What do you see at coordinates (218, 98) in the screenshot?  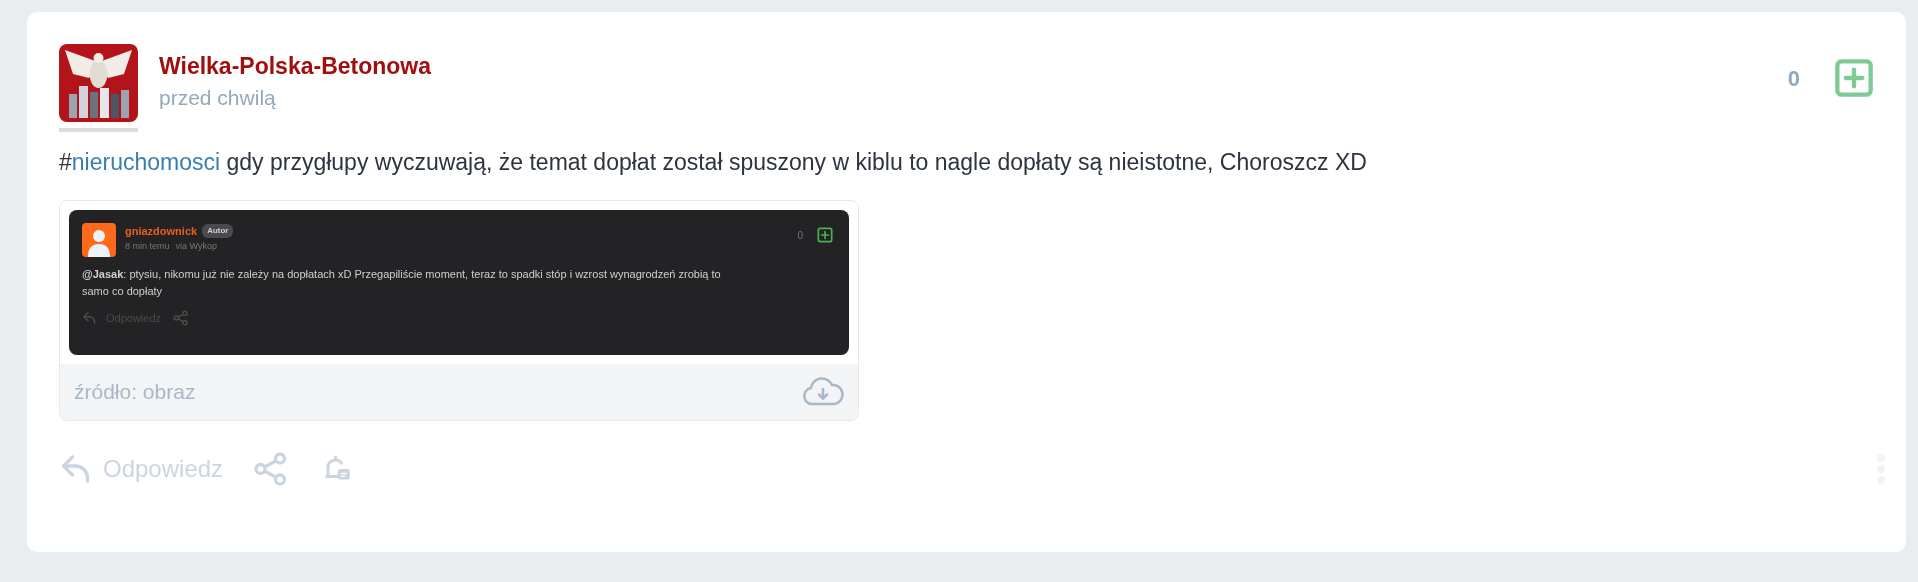 I see `timestamp: przed chwilą` at bounding box center [218, 98].